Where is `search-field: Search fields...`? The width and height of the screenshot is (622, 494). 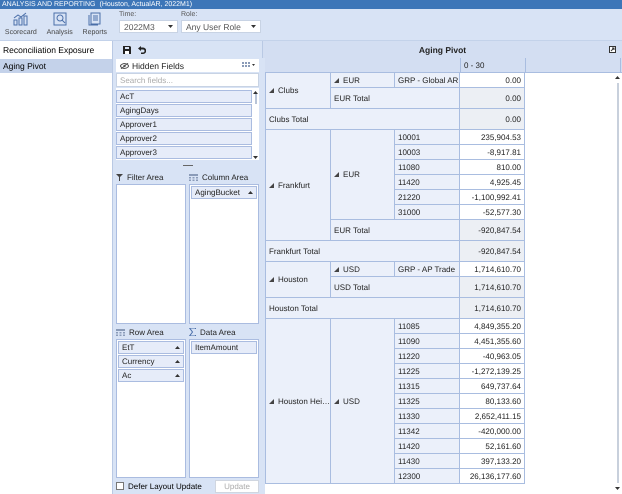 search-field: Search fields... is located at coordinates (187, 80).